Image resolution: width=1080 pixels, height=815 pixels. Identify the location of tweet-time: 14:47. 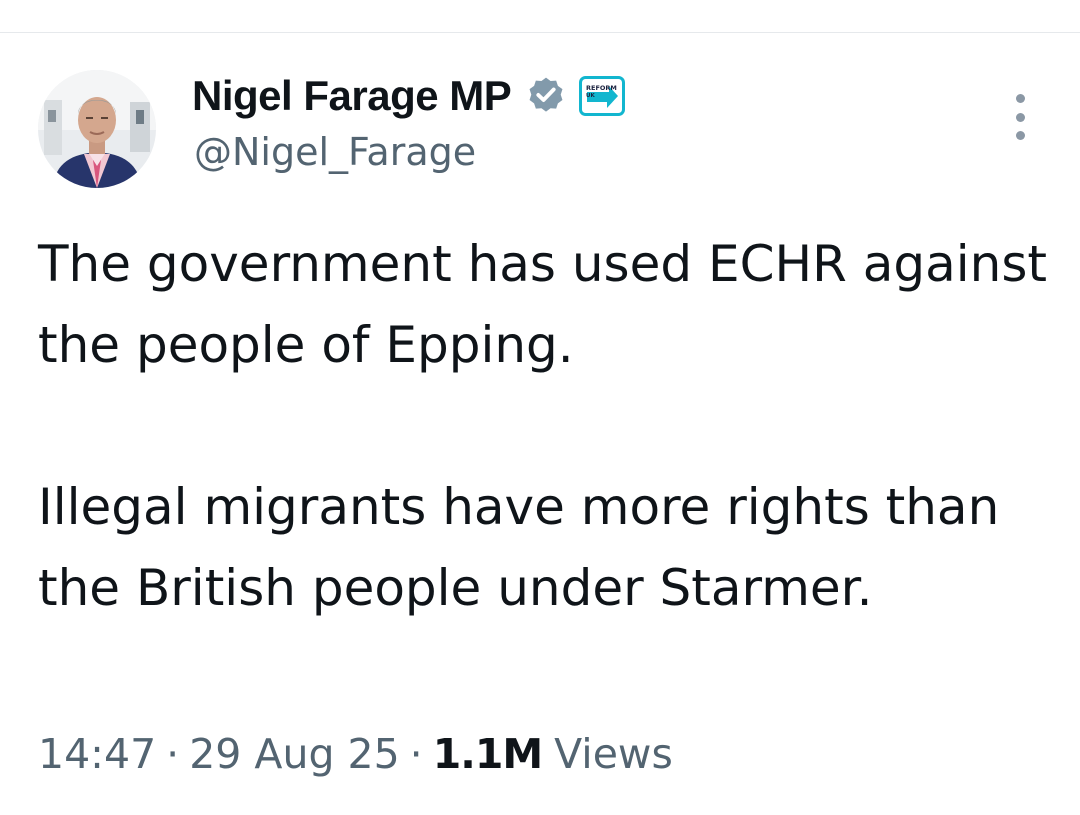
(97, 754).